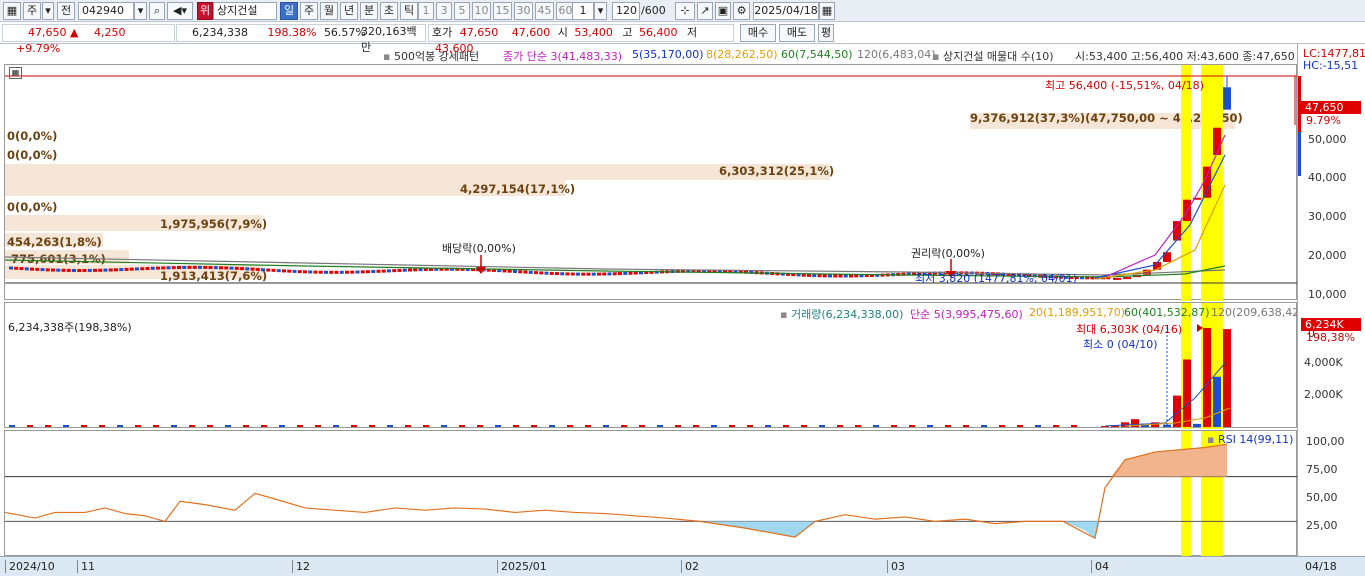  I want to click on balance-button: 평, so click(826, 33).